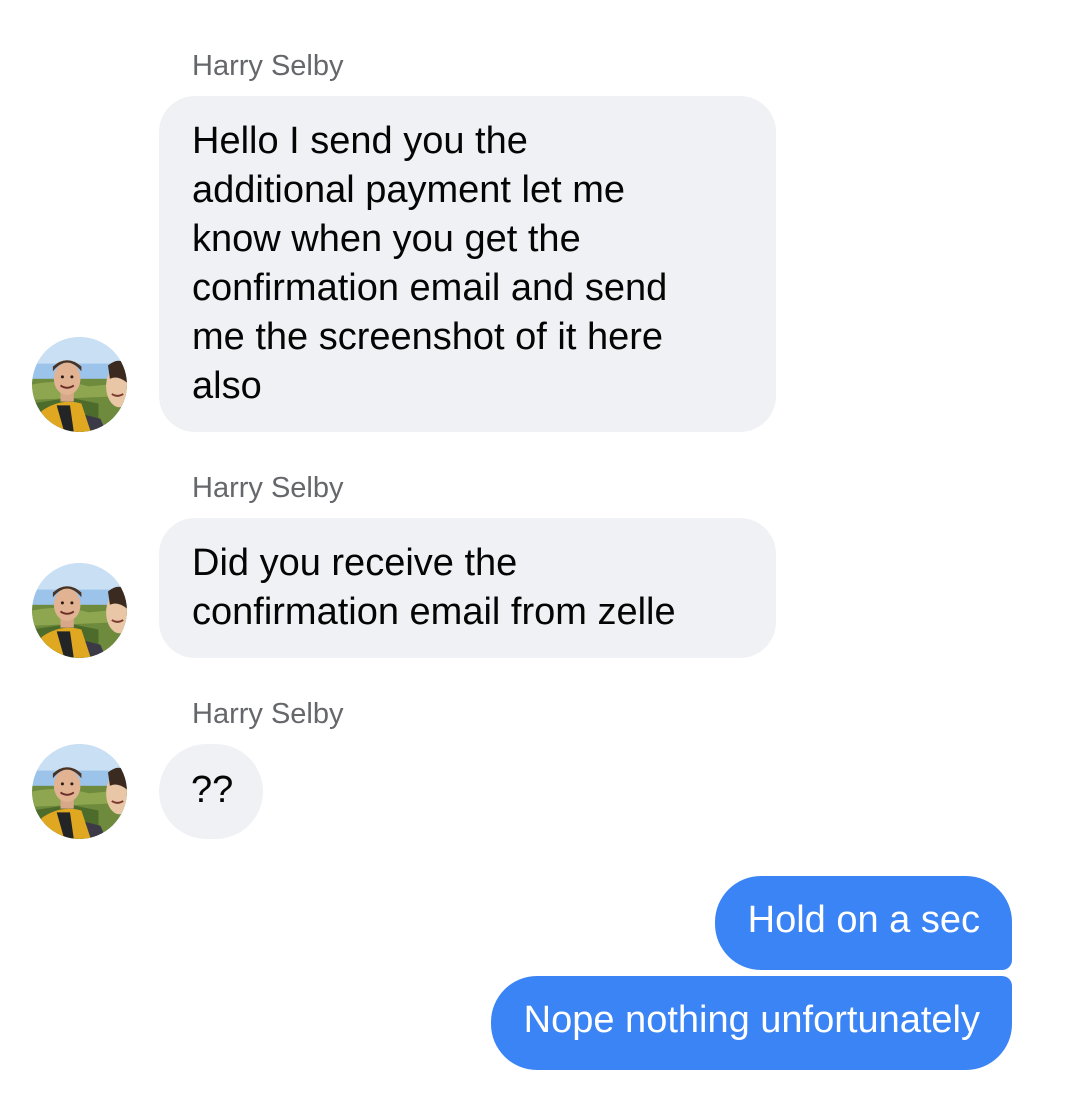 This screenshot has height=1095, width=1080. What do you see at coordinates (751, 1023) in the screenshot?
I see `outgoing-message-bubble: Nope nothing unfortunately` at bounding box center [751, 1023].